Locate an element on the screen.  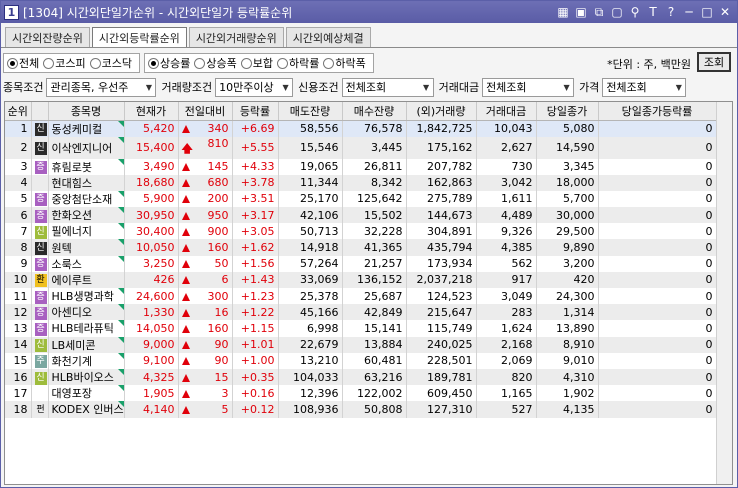
header-col-rate: 등락률 is located at coordinates (255, 111).